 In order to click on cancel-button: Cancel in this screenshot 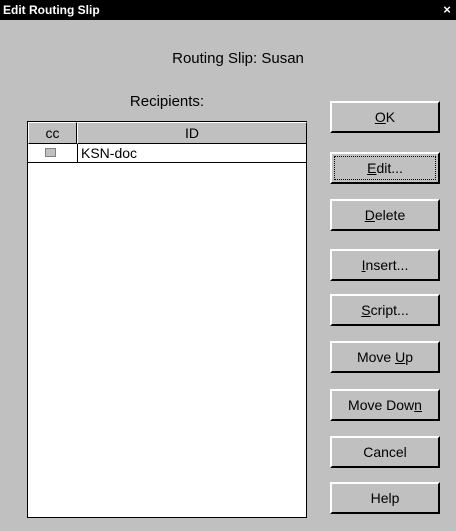, I will do `click(385, 452)`.